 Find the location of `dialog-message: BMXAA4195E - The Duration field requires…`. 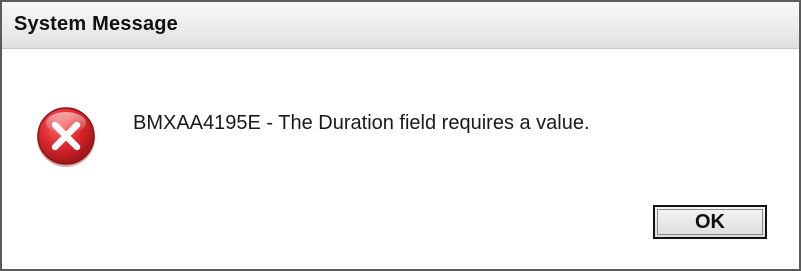

dialog-message: BMXAA4195E - The Duration field requires… is located at coordinates (361, 123).